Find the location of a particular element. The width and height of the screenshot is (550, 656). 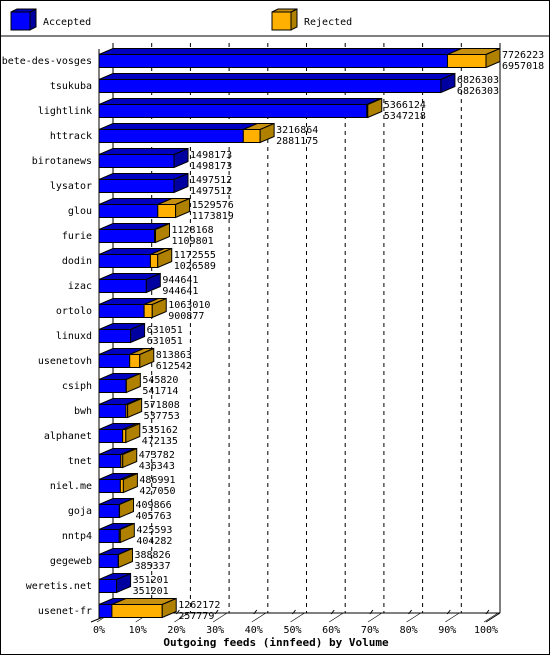

category-label: glou is located at coordinates (80, 211).